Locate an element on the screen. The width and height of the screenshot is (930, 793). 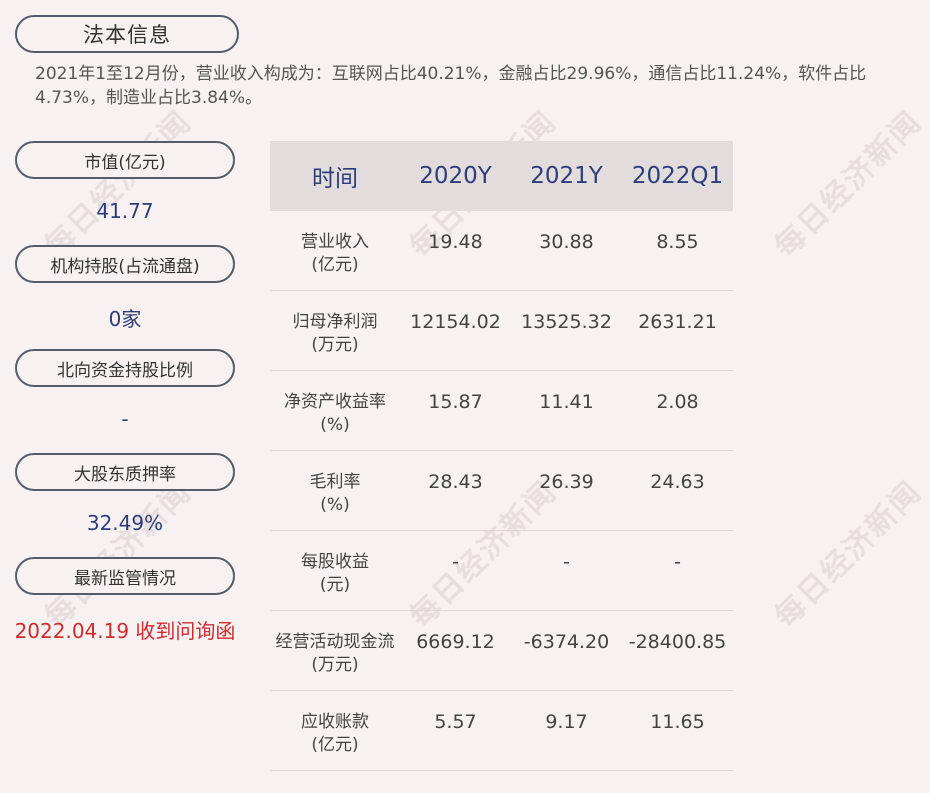
regulatory-status-label: 最新监管情况 is located at coordinates (125, 576).